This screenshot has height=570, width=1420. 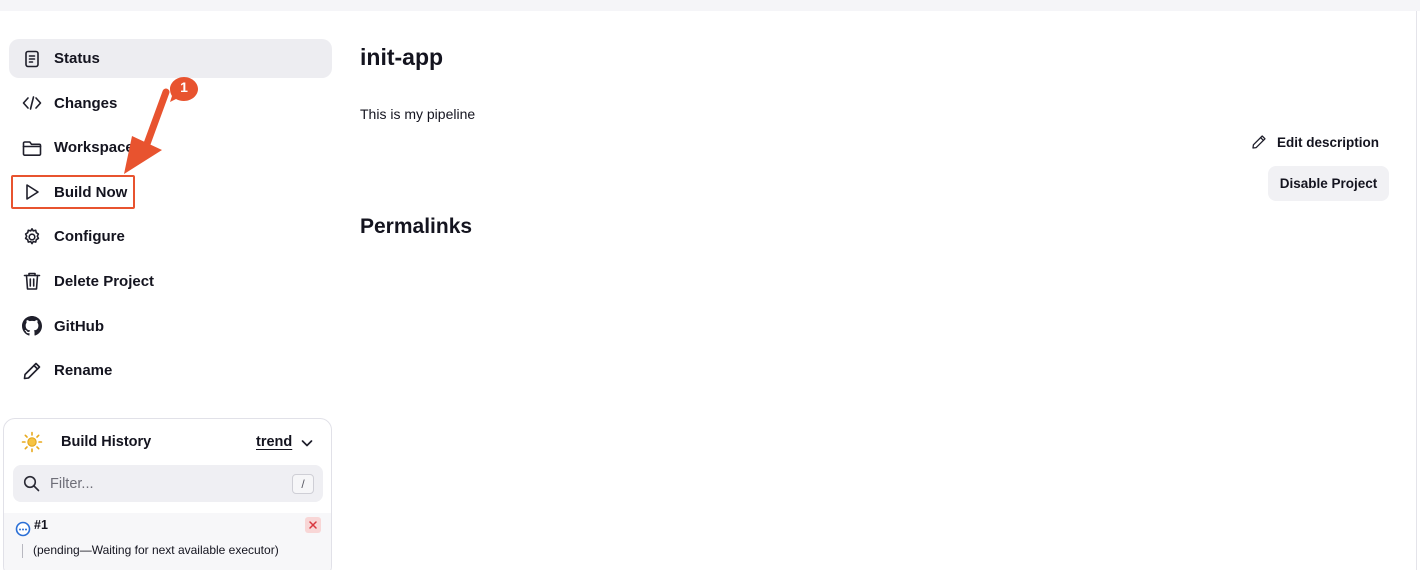 What do you see at coordinates (170, 326) in the screenshot?
I see `sidebar-item-github: GitHub` at bounding box center [170, 326].